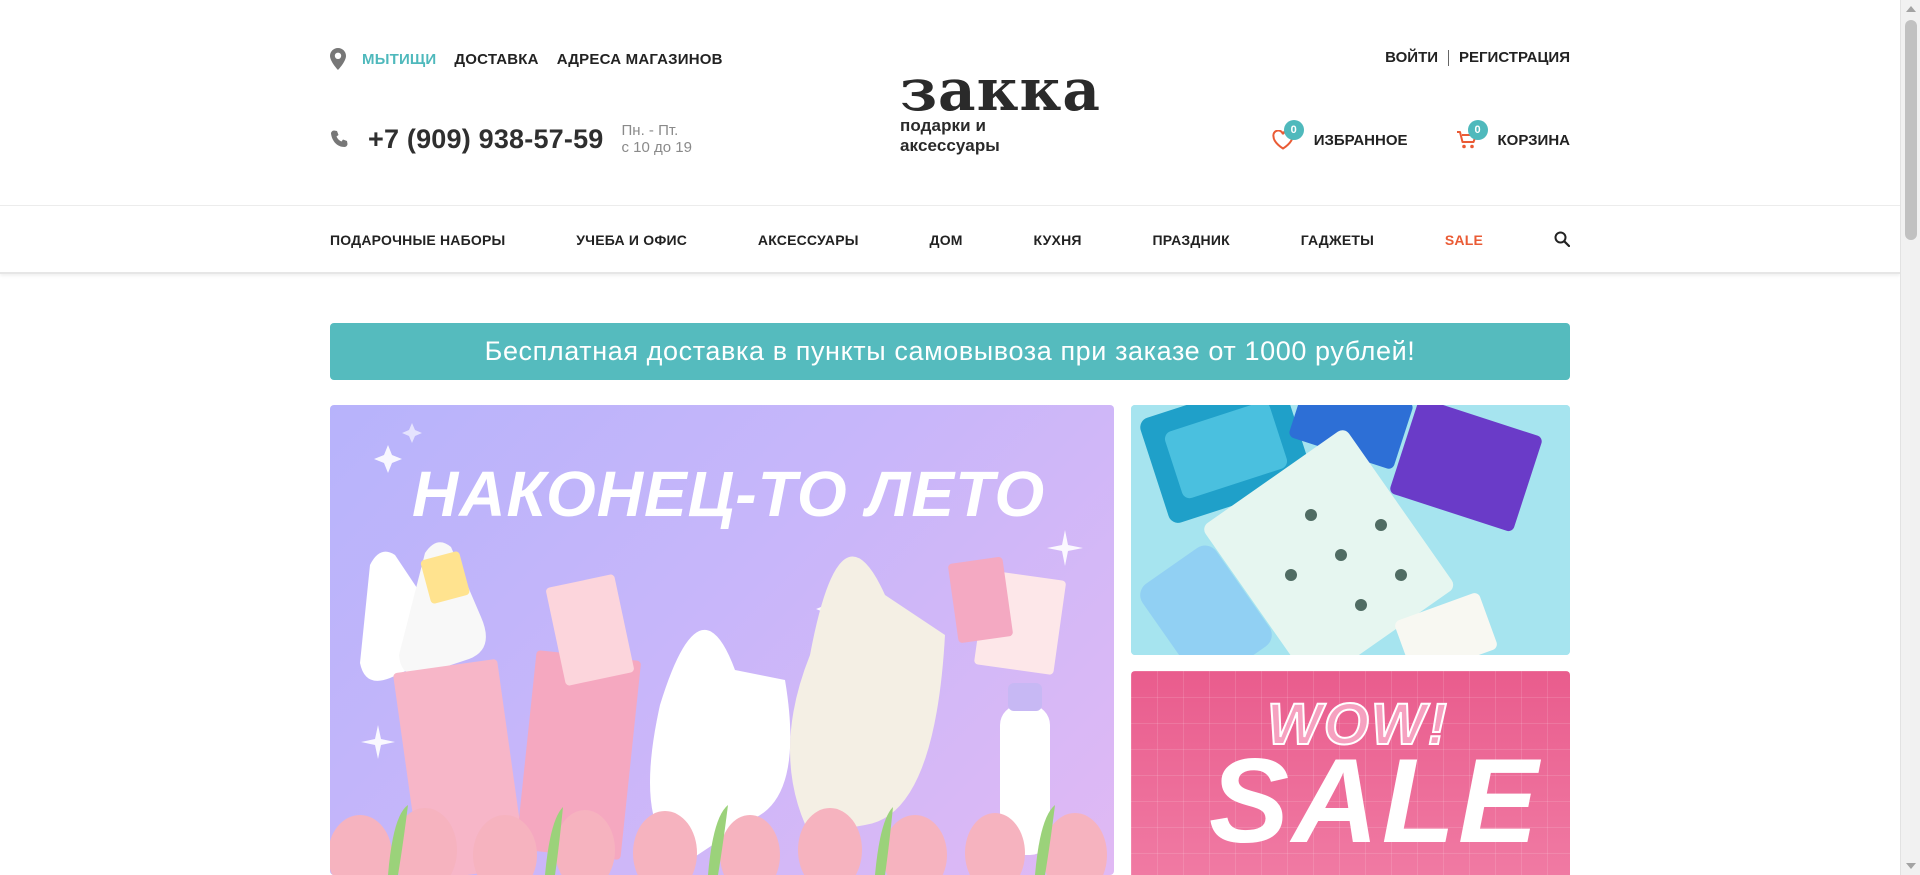  Describe the element at coordinates (1910, 437) in the screenshot. I see `page-scrollbar` at that location.